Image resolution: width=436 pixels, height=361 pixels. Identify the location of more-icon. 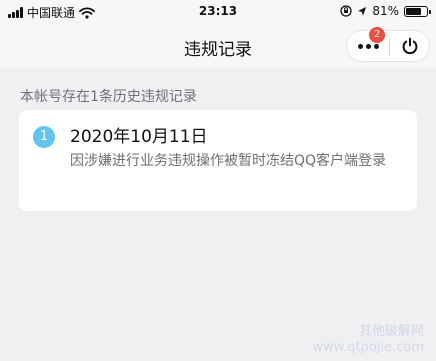
(368, 46).